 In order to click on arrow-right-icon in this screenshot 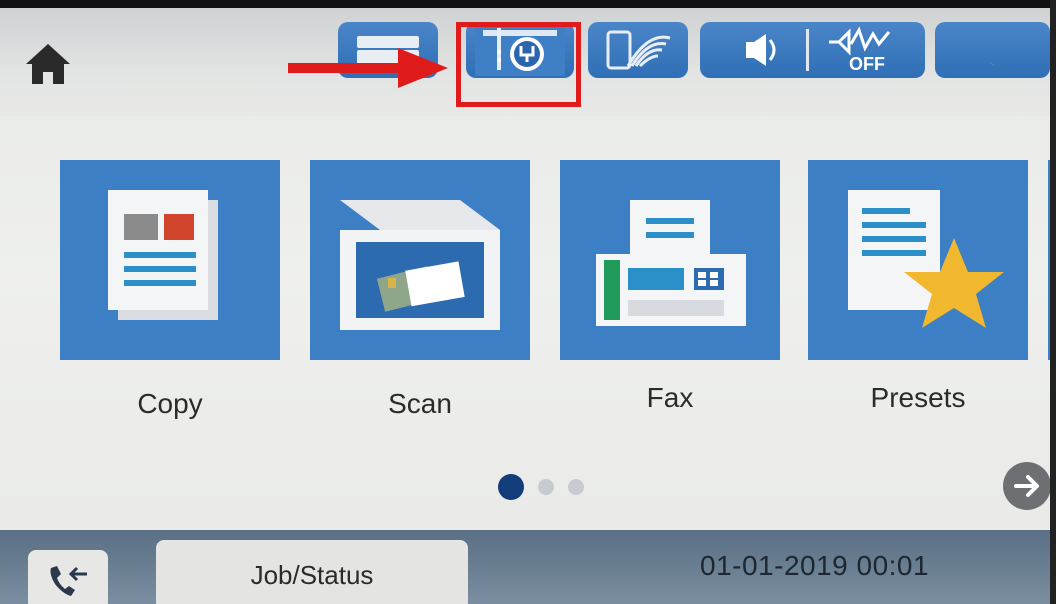, I will do `click(1026, 486)`.